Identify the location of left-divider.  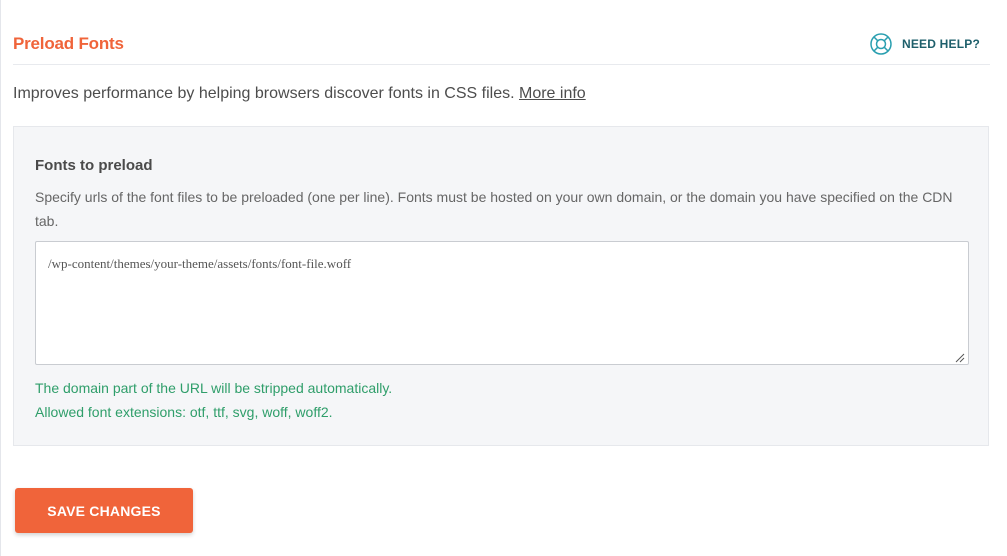
(0, 278).